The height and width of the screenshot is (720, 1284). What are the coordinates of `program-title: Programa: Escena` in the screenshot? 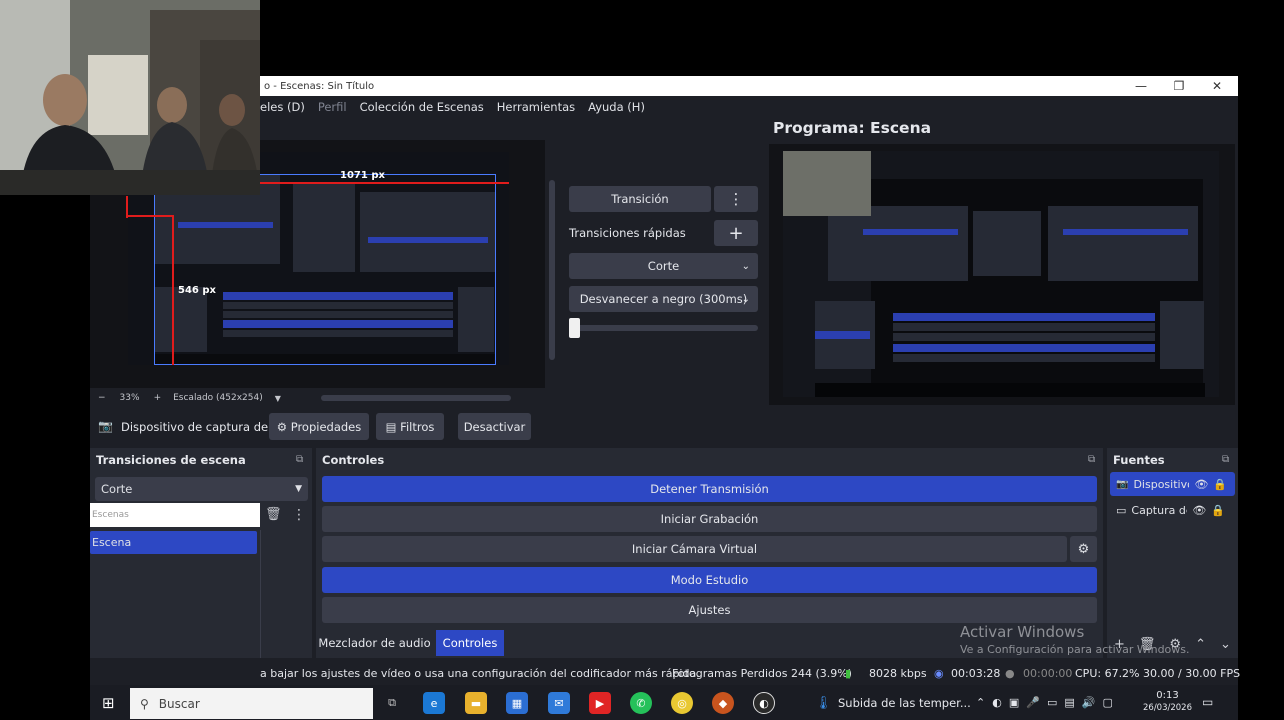 It's located at (852, 128).